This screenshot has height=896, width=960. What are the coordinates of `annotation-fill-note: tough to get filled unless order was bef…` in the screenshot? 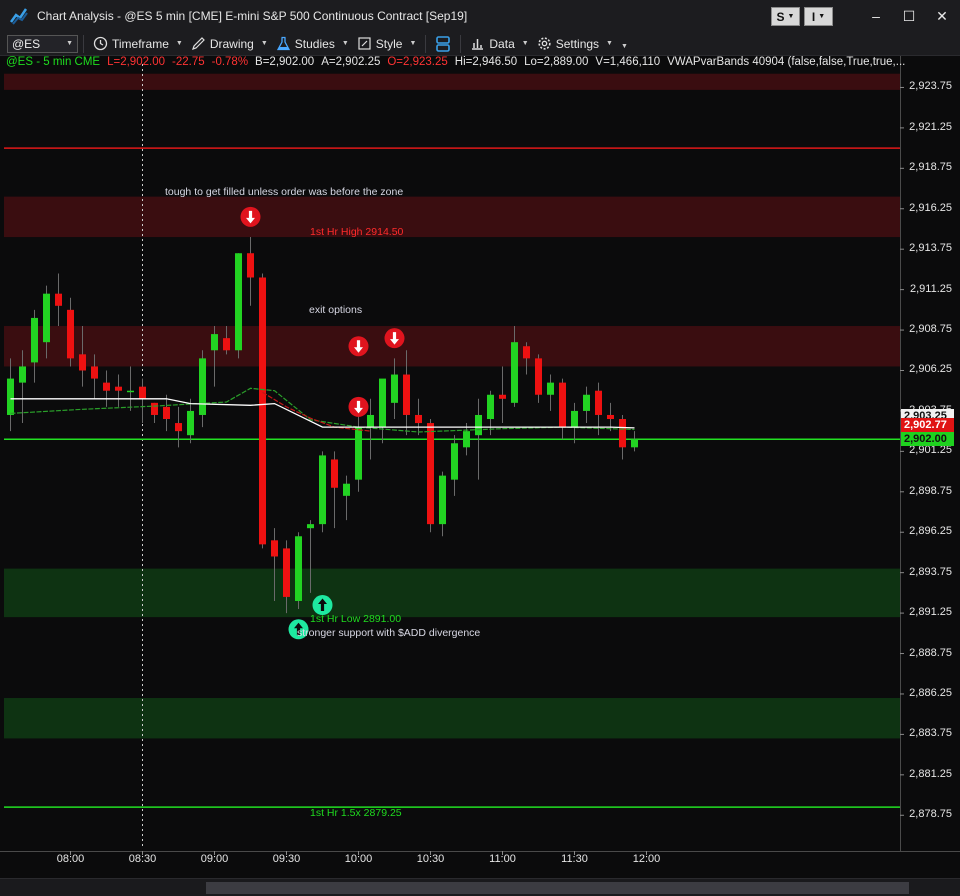 It's located at (284, 192).